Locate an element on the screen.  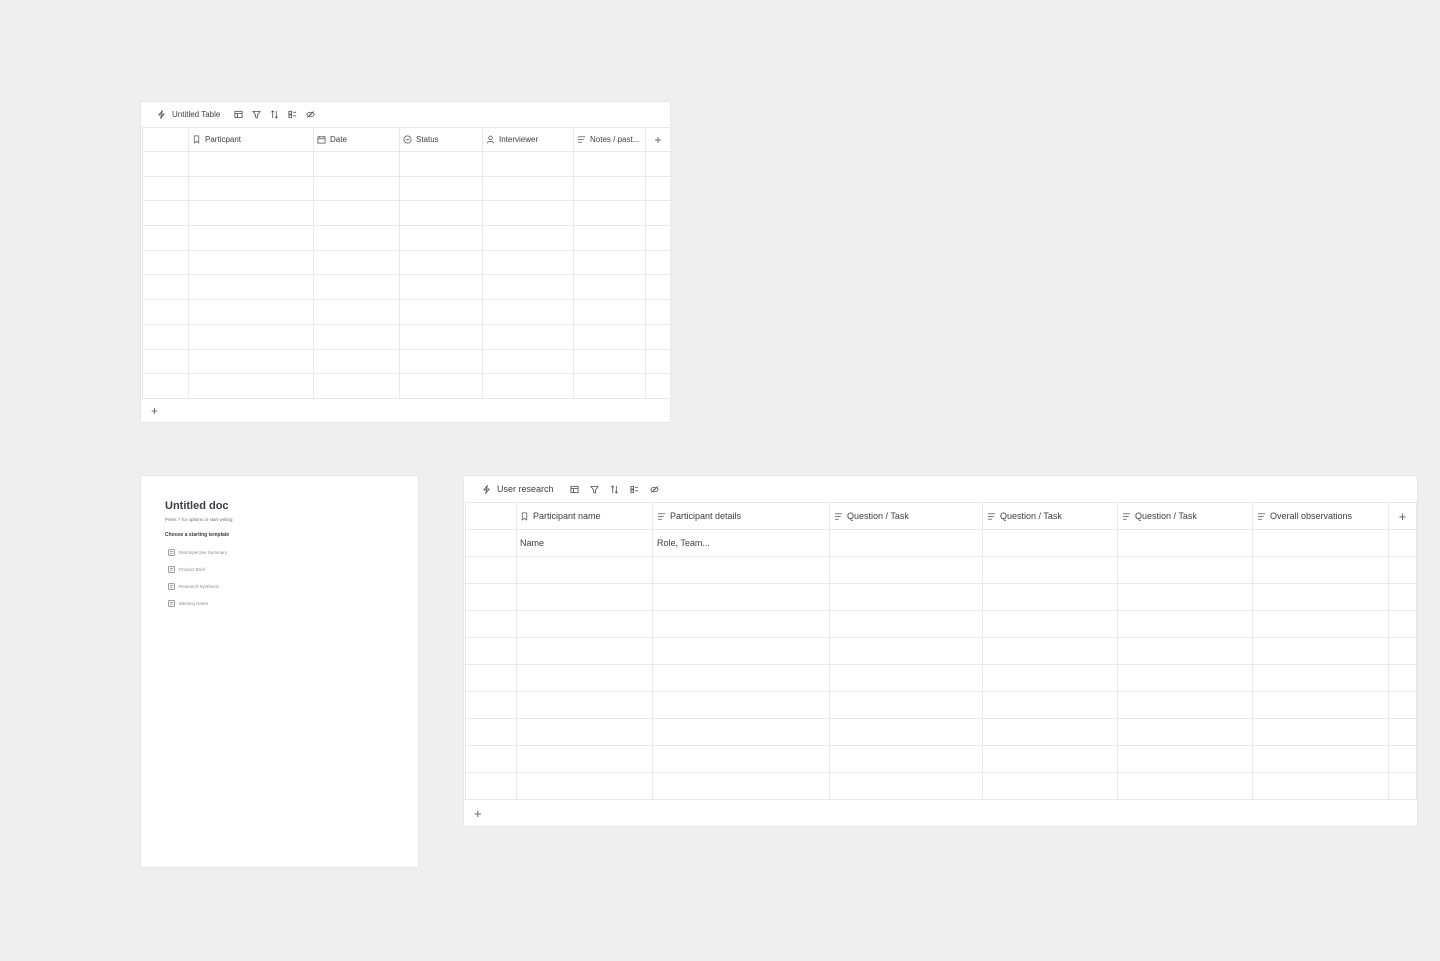
table-title: Untitled Table is located at coordinates (187, 115).